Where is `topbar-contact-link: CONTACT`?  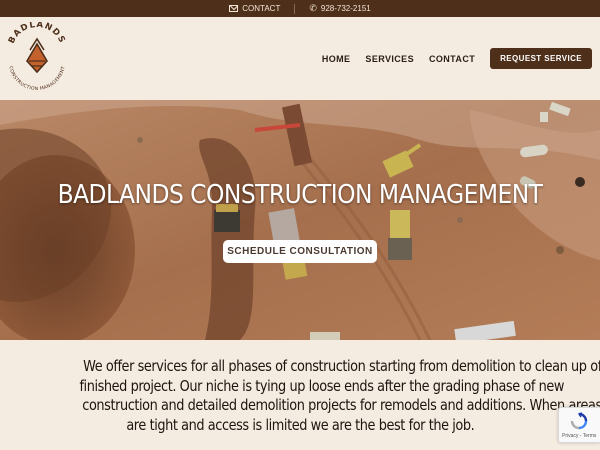 topbar-contact-link: CONTACT is located at coordinates (254, 8).